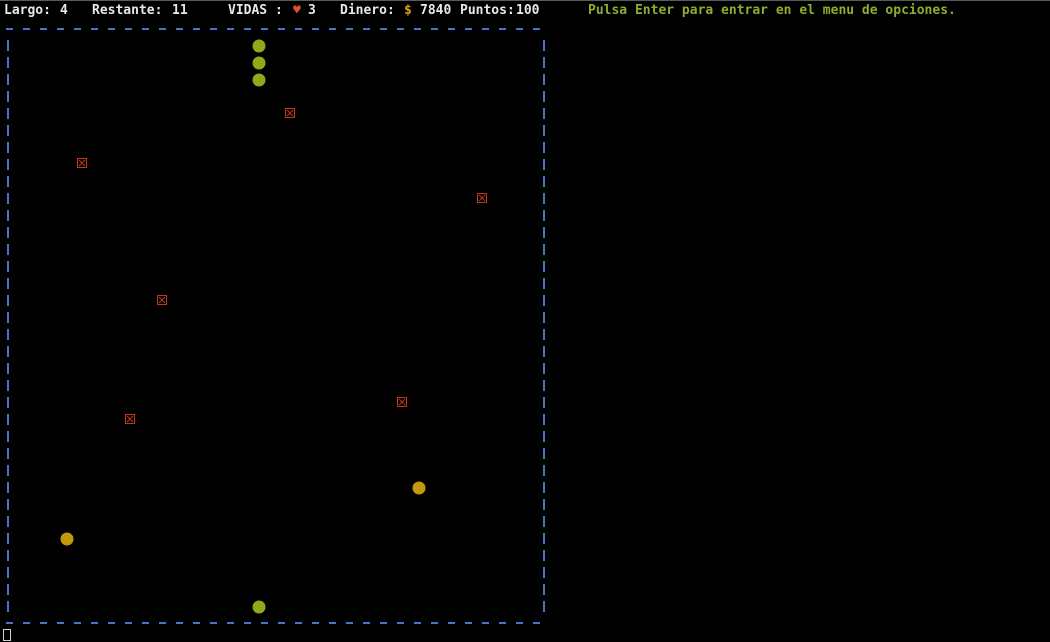 The image size is (1050, 642). I want to click on terminal-cursor, so click(7, 635).